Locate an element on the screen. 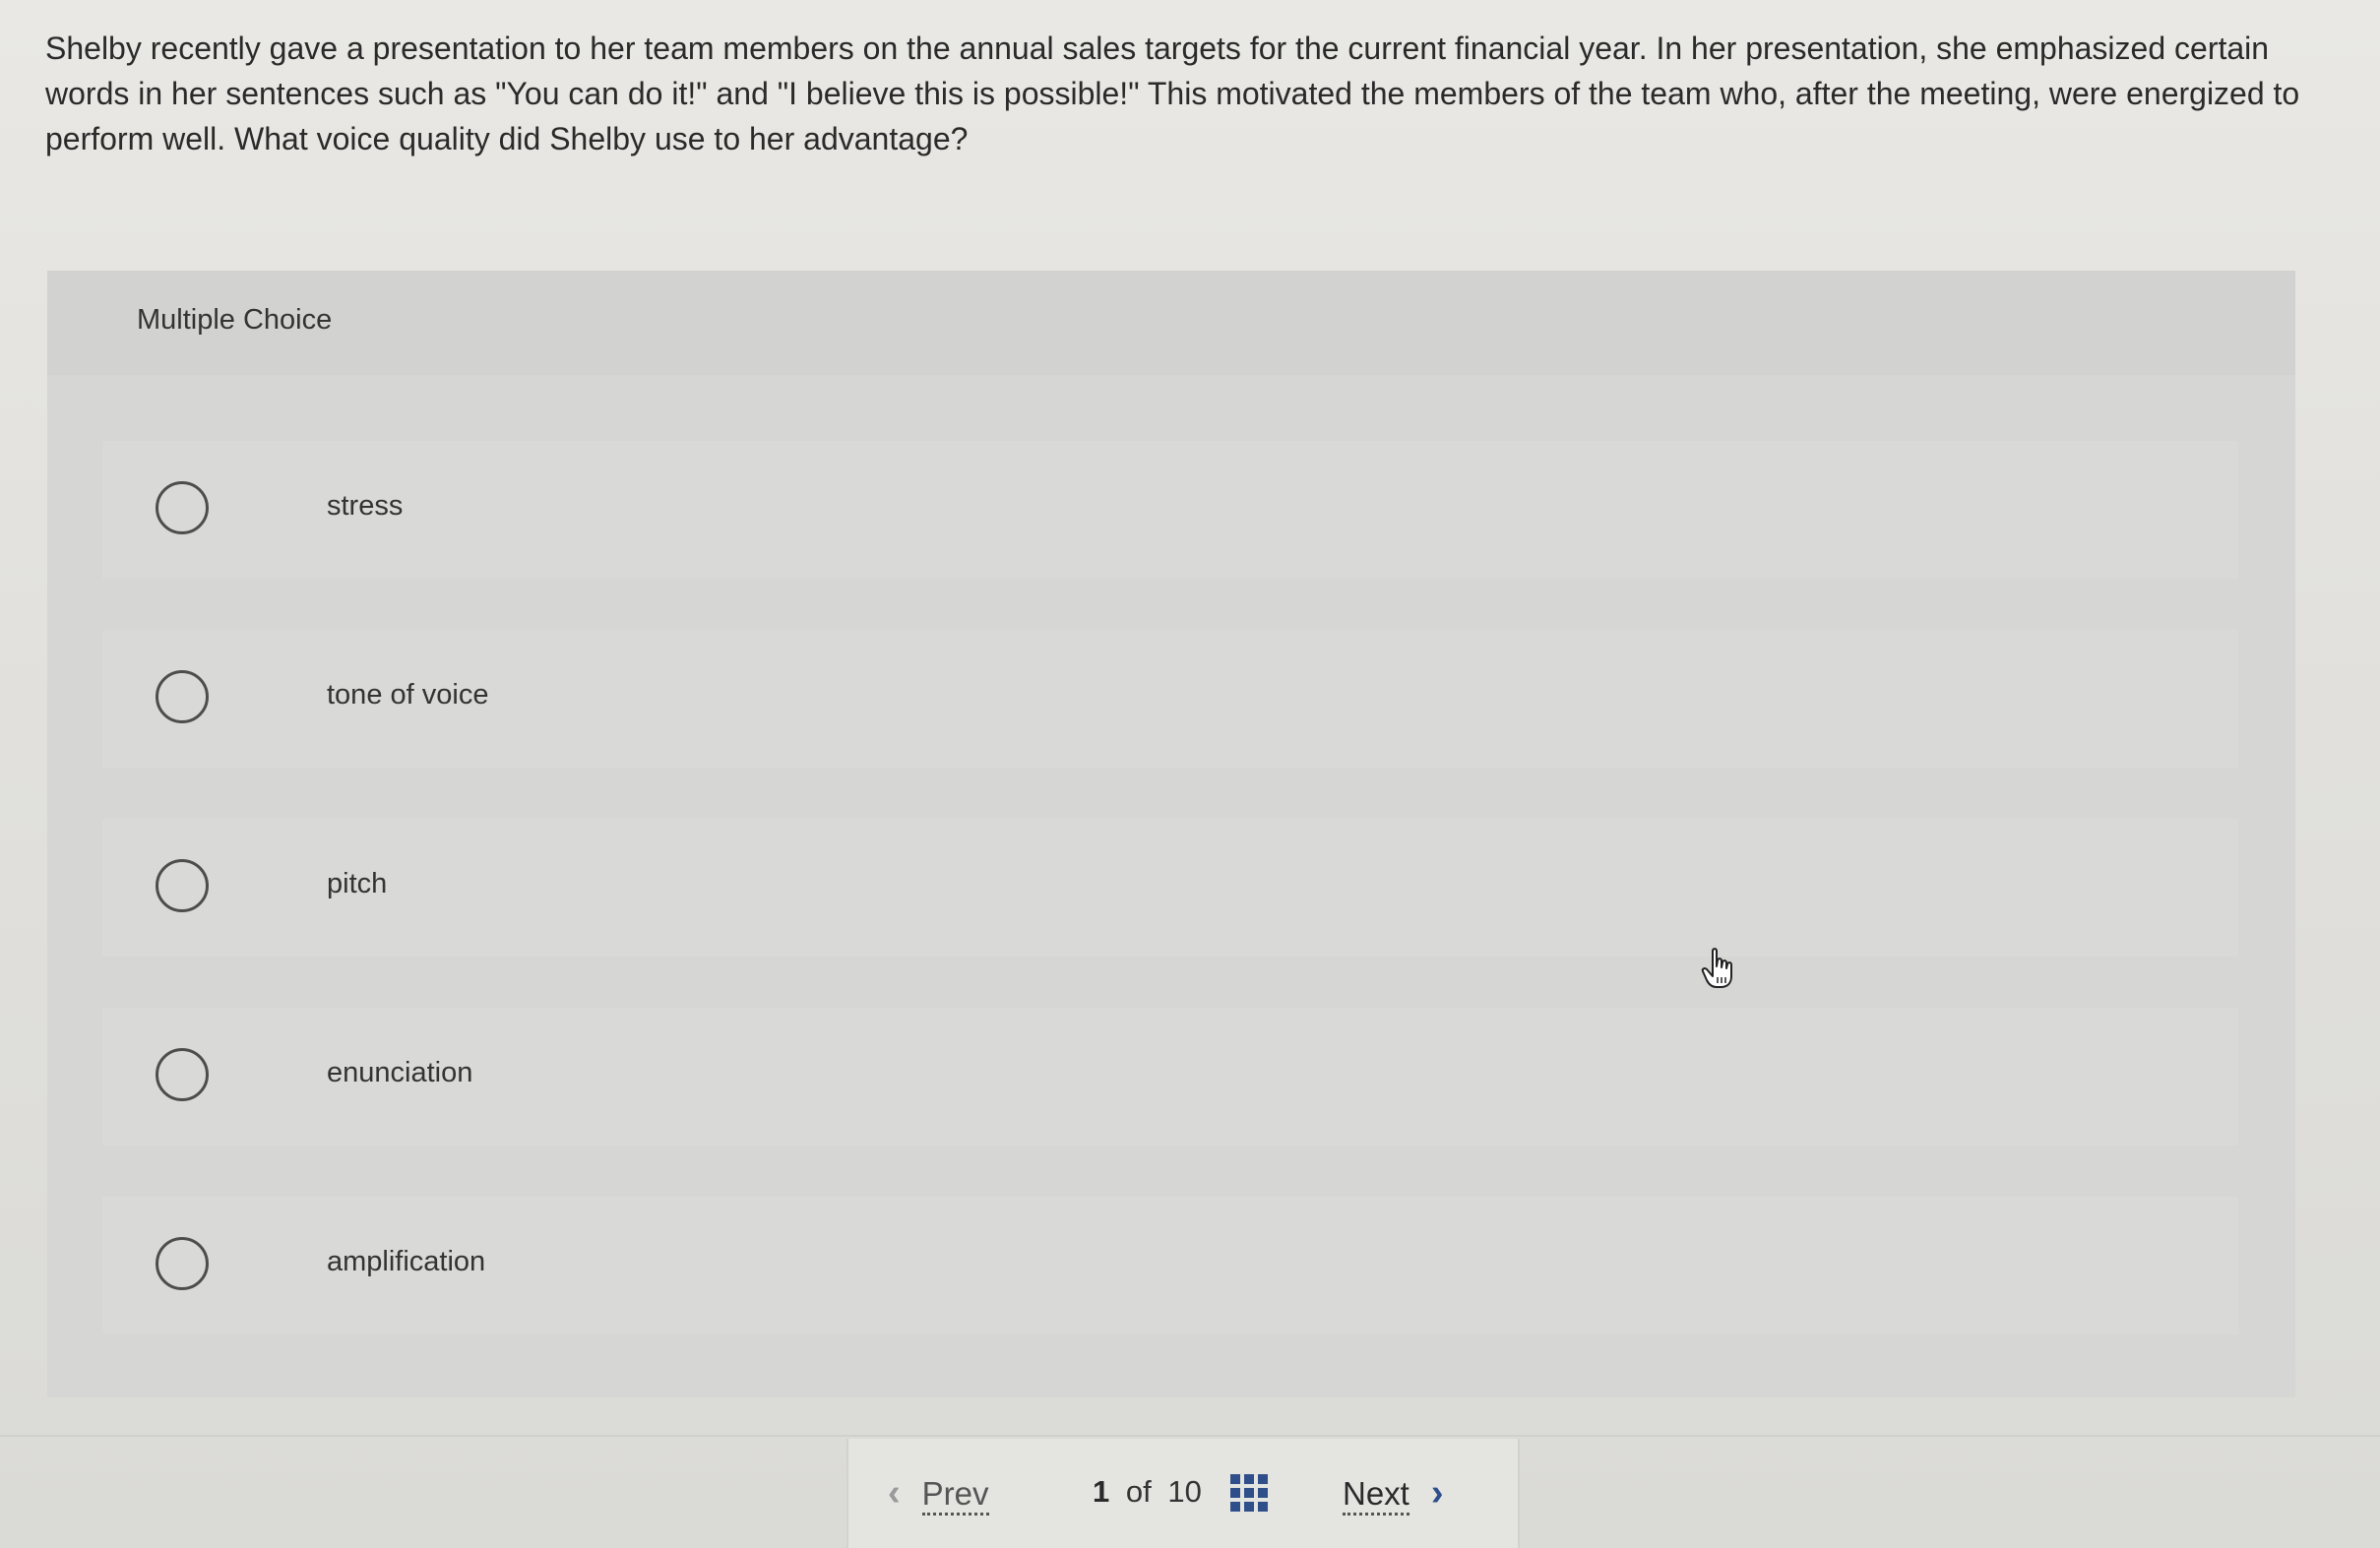  choice-item-stress: stress is located at coordinates (1170, 510).